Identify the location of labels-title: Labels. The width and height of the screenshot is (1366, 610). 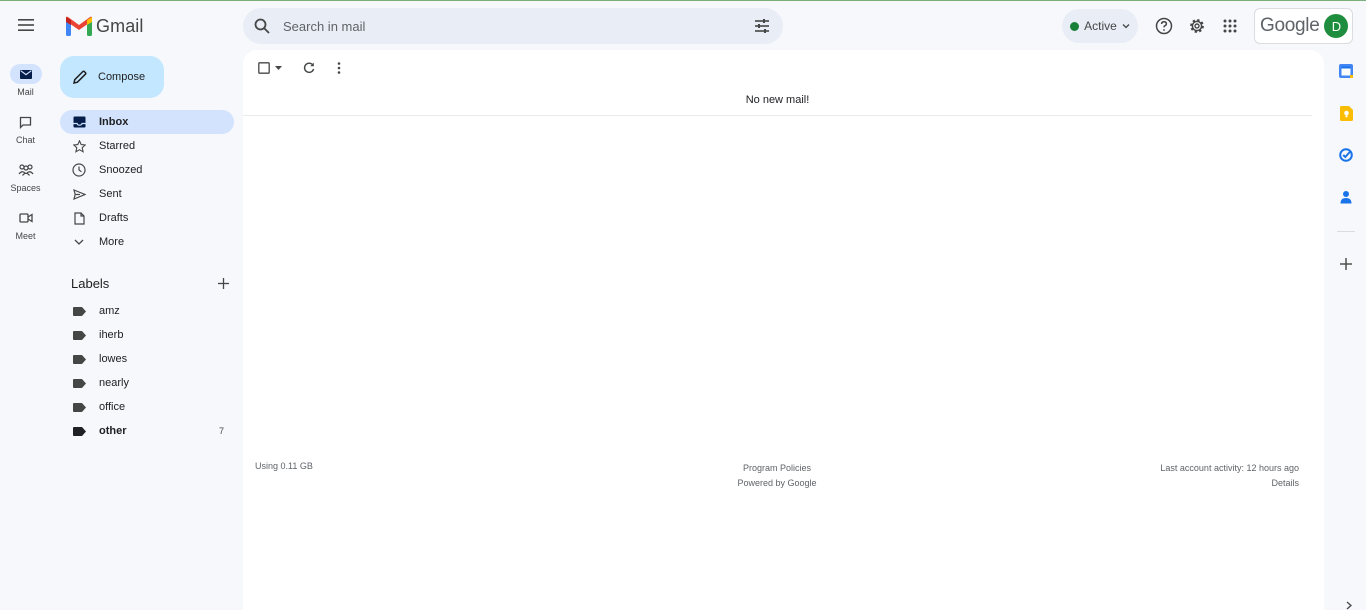
(90, 283).